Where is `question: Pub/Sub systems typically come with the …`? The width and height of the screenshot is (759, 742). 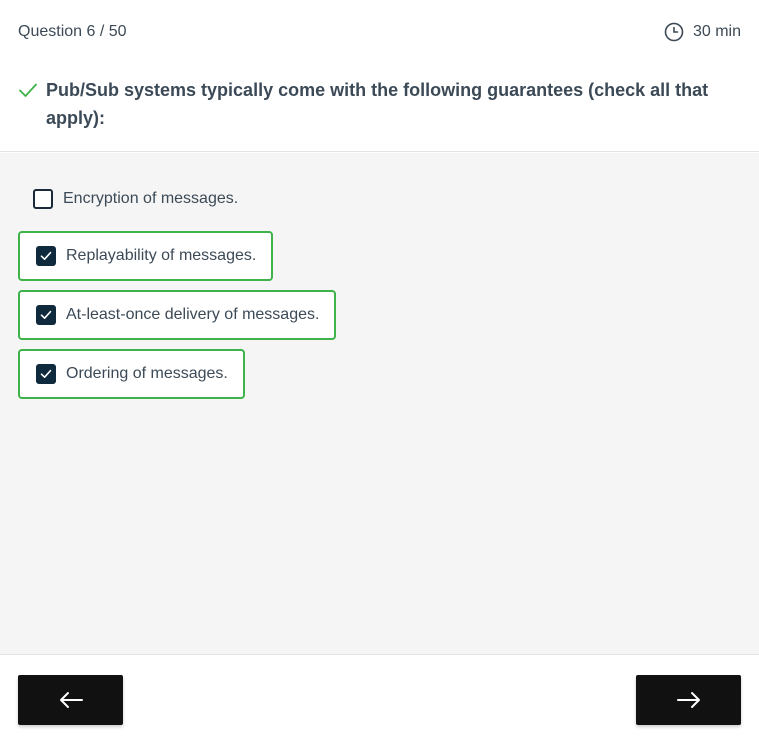
question: Pub/Sub systems typically come with the … is located at coordinates (368, 104).